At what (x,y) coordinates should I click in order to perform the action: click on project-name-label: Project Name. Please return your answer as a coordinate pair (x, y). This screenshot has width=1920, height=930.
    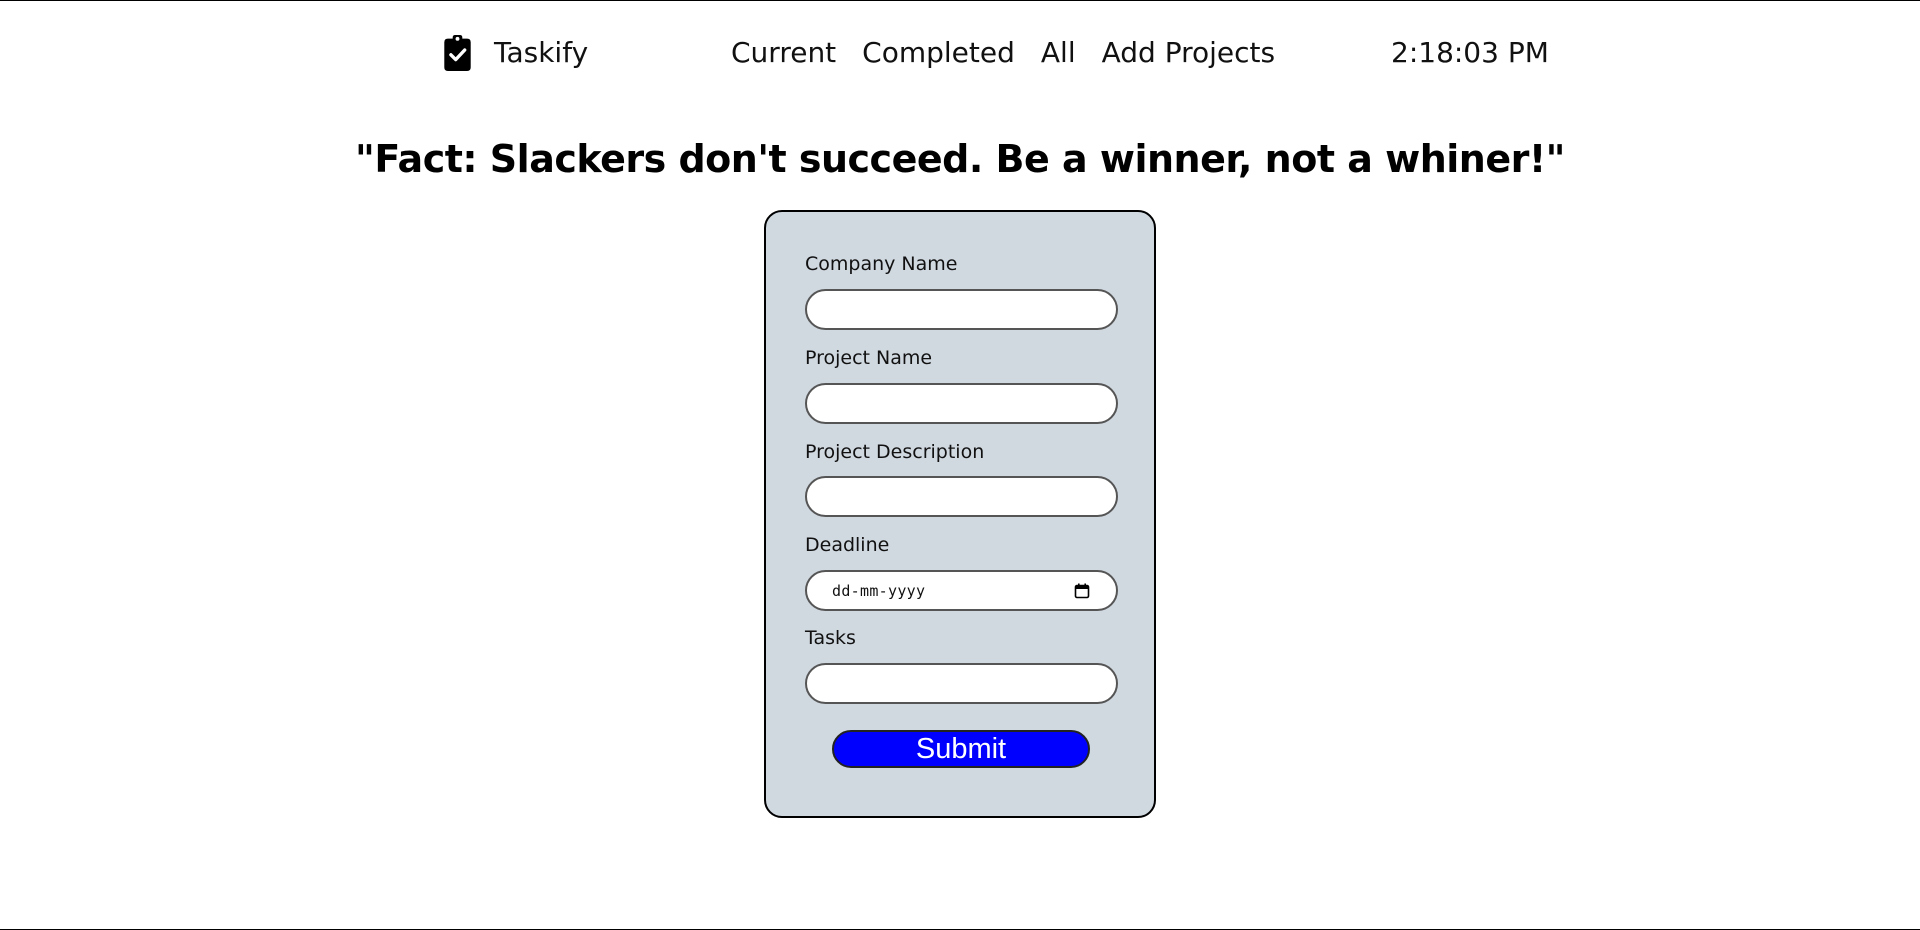
    Looking at the image, I should click on (869, 358).